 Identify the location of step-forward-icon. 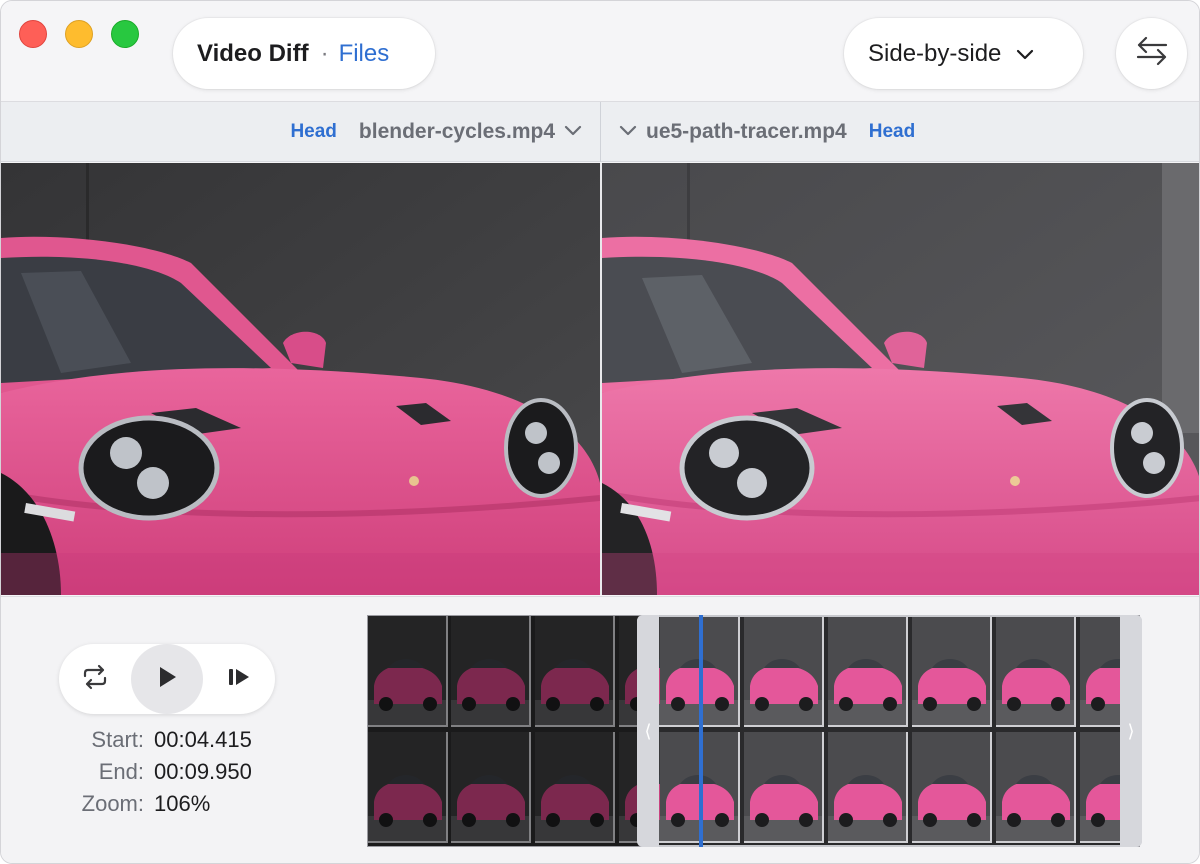
(239, 679).